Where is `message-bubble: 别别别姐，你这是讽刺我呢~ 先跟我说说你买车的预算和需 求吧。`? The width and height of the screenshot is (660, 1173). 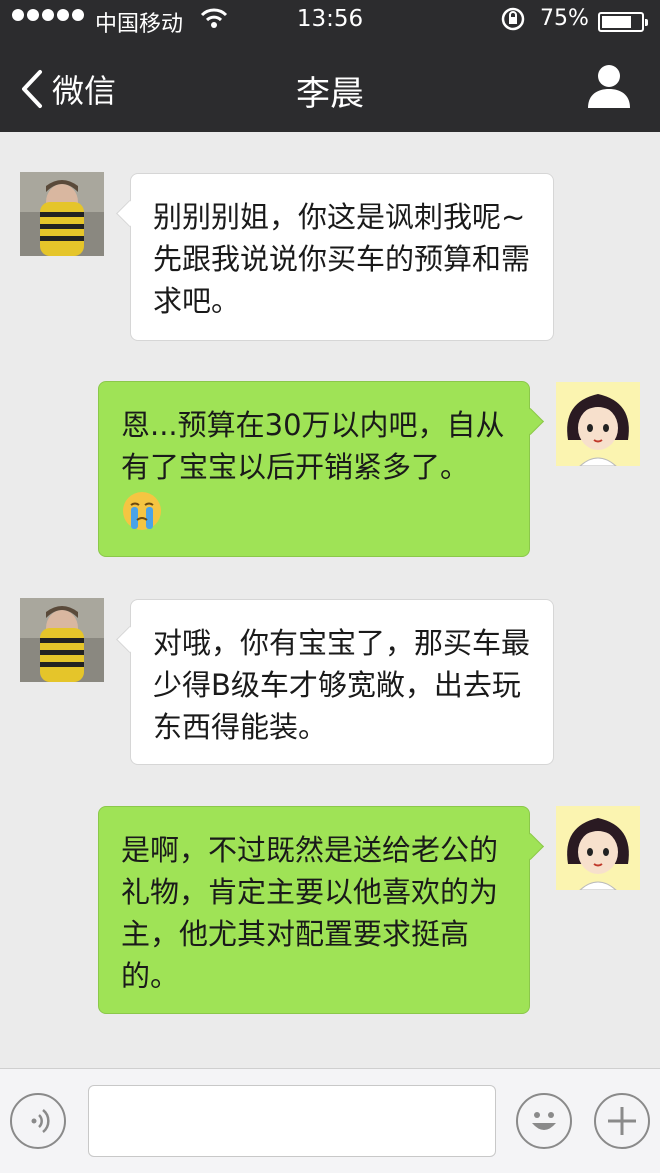
message-bubble: 别别别姐，你这是讽刺我呢~ 先跟我说说你买车的预算和需 求吧。 is located at coordinates (342, 257).